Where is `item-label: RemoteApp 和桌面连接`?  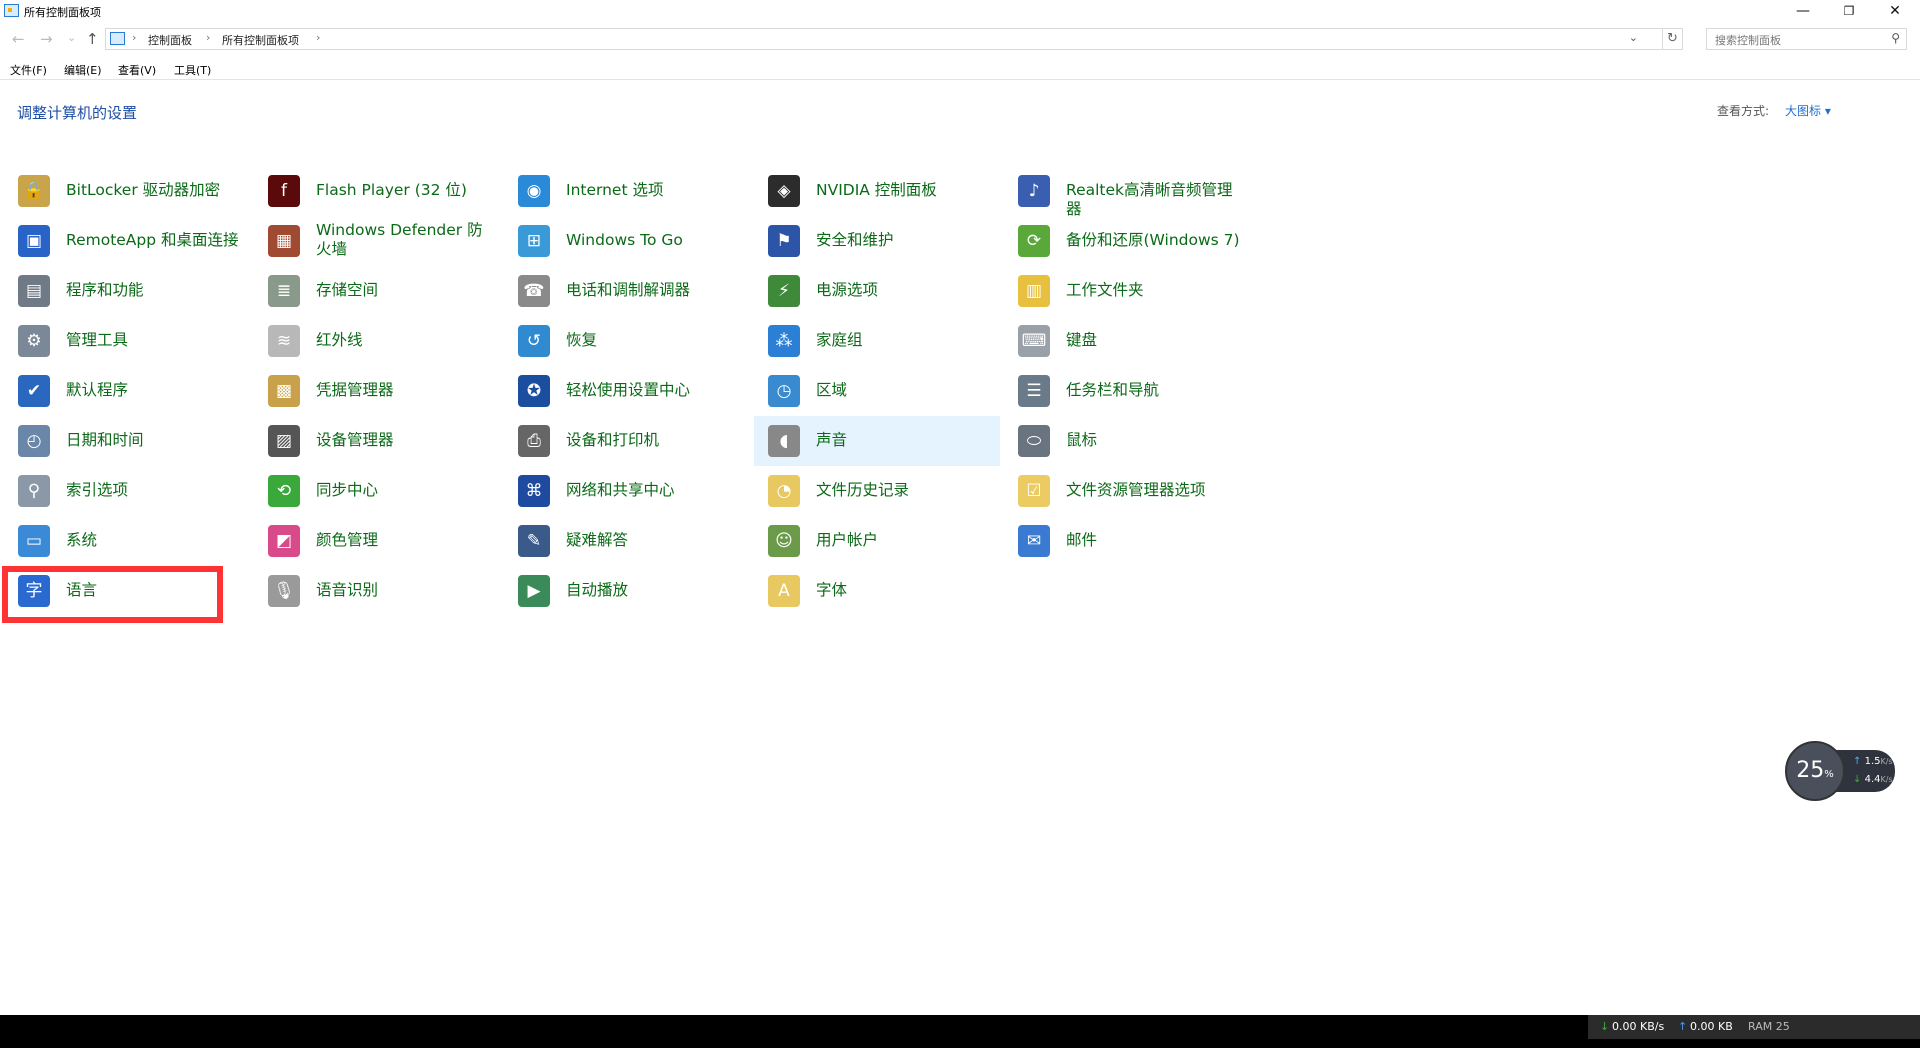
item-label: RemoteApp 和桌面连接 is located at coordinates (152, 240).